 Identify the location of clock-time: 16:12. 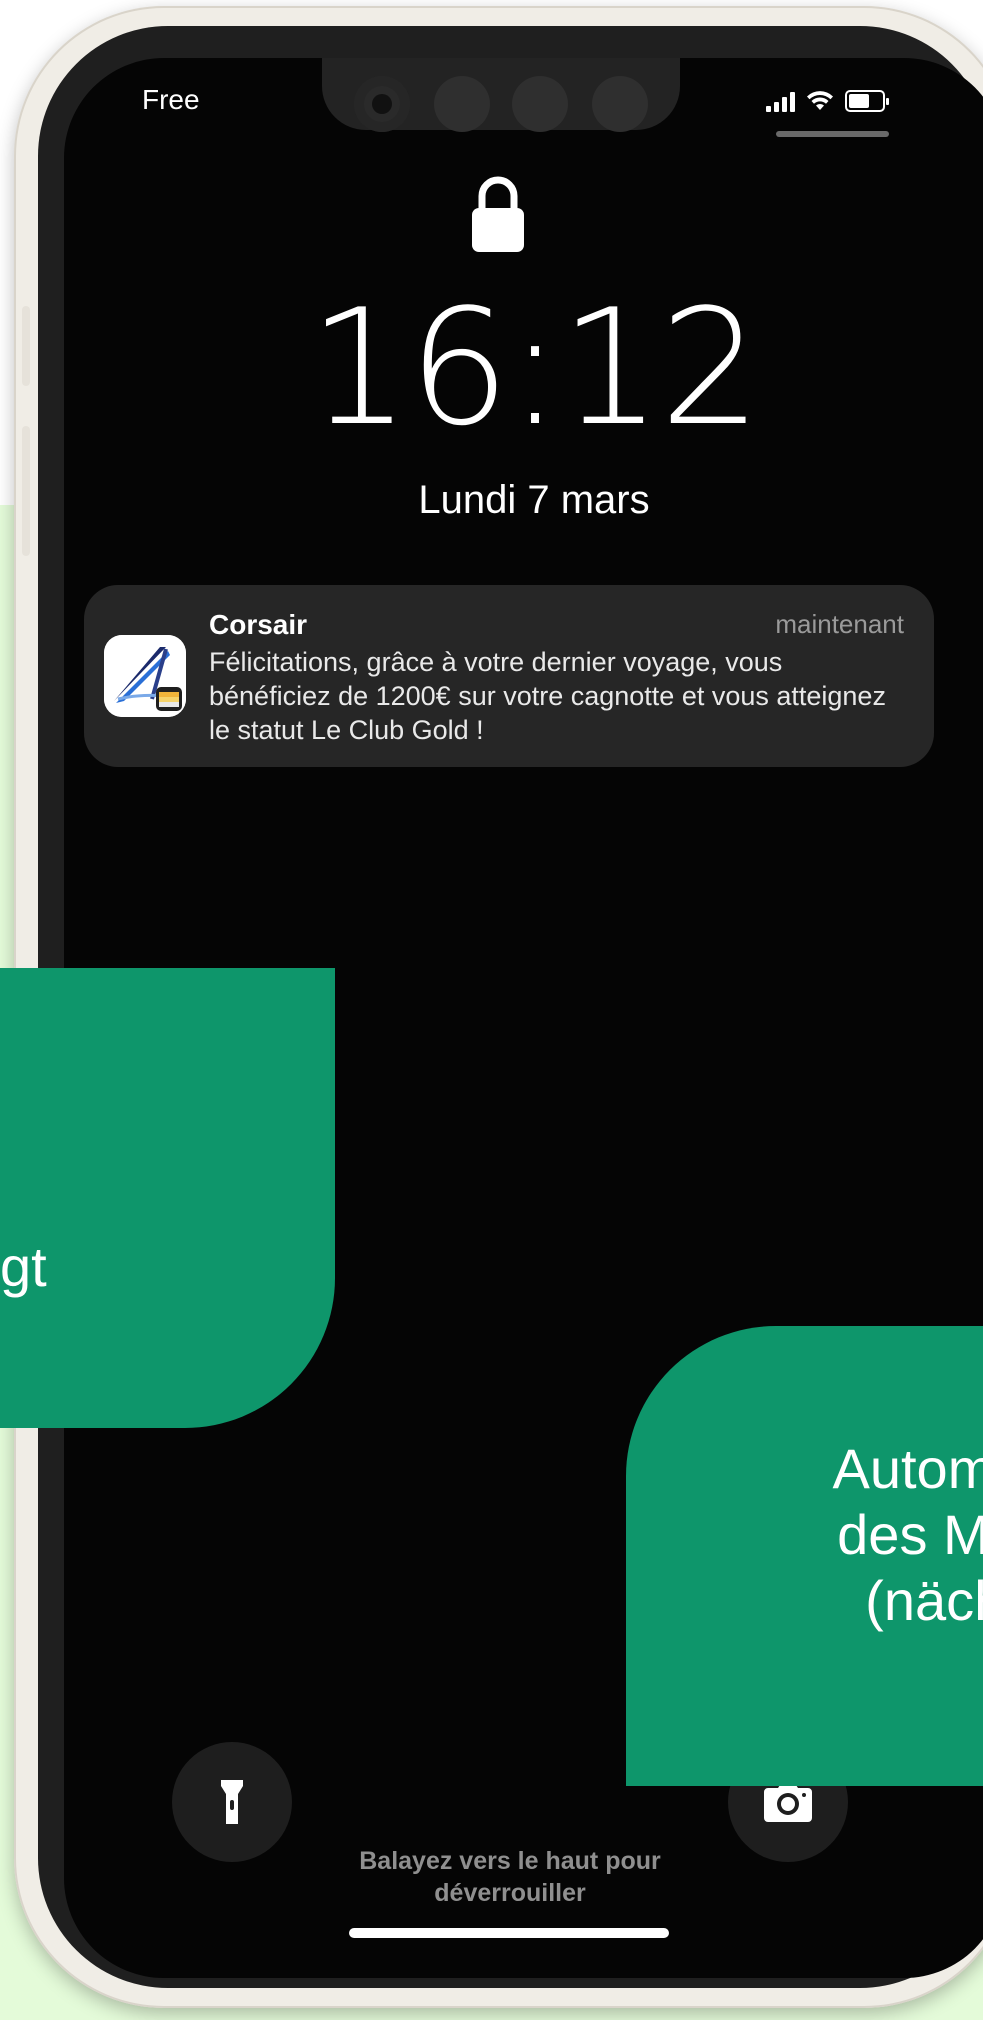
(534, 367).